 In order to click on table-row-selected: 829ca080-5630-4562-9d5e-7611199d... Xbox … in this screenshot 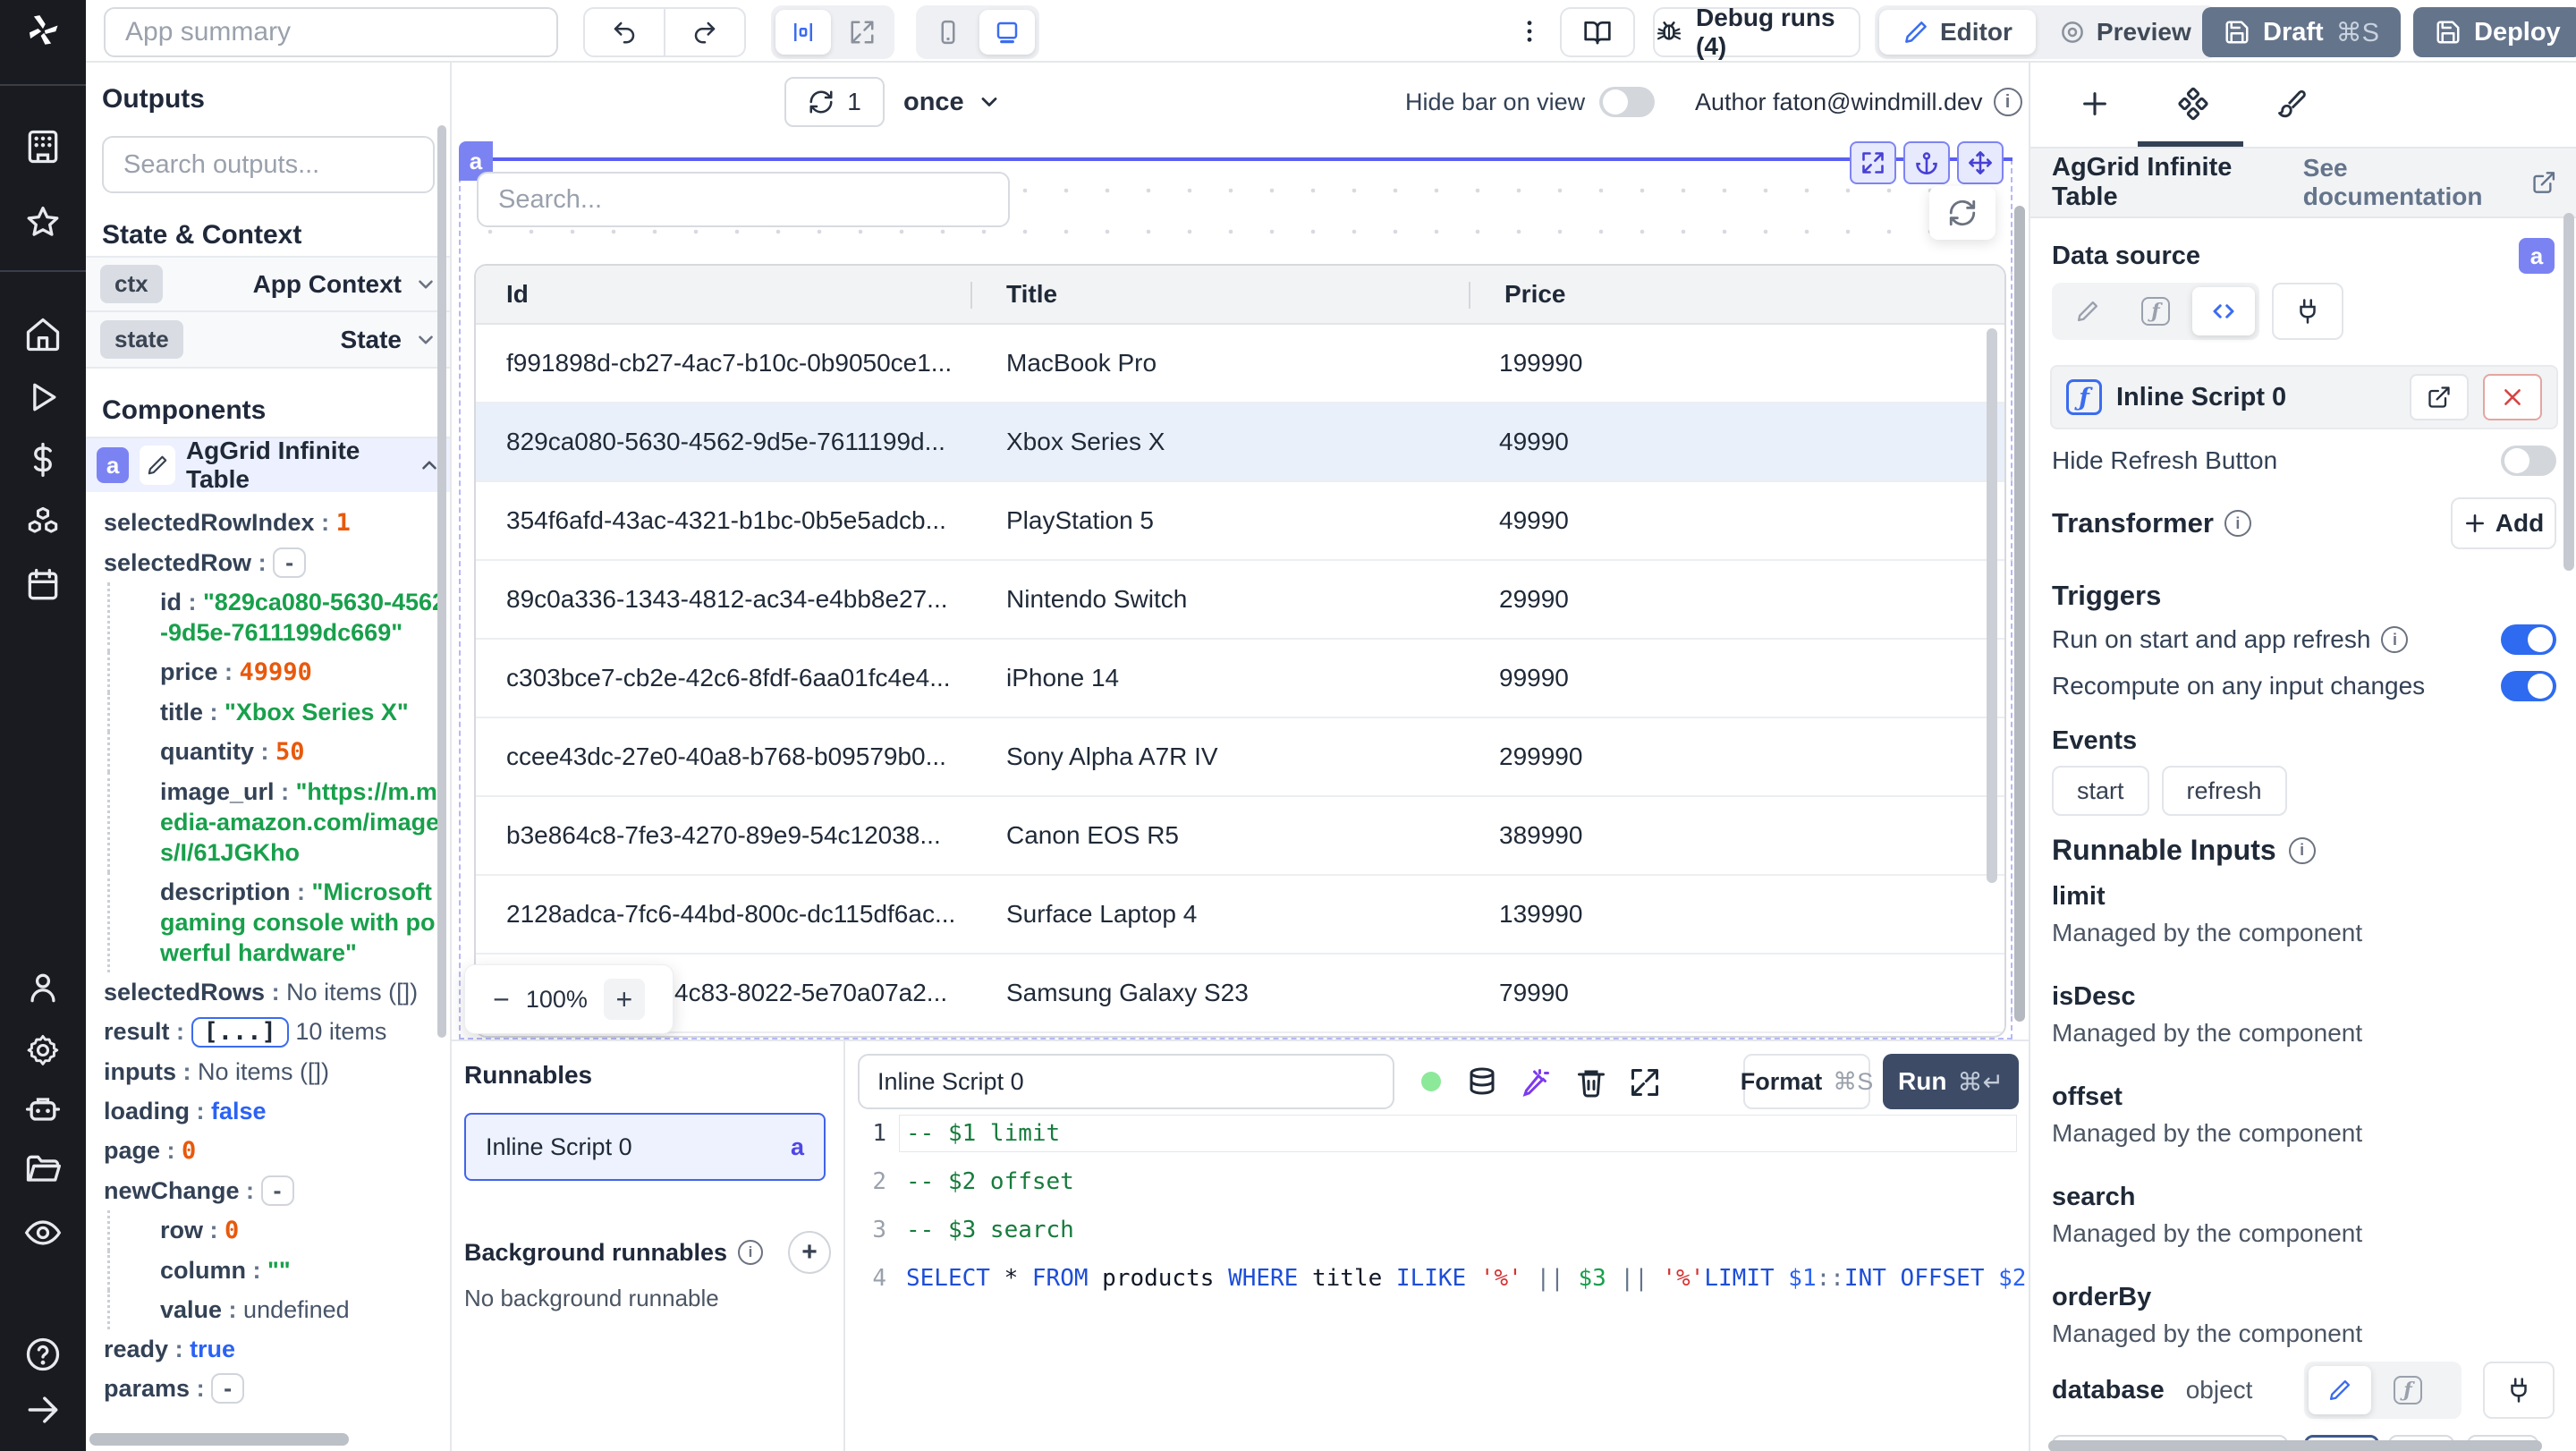, I will do `click(1240, 442)`.